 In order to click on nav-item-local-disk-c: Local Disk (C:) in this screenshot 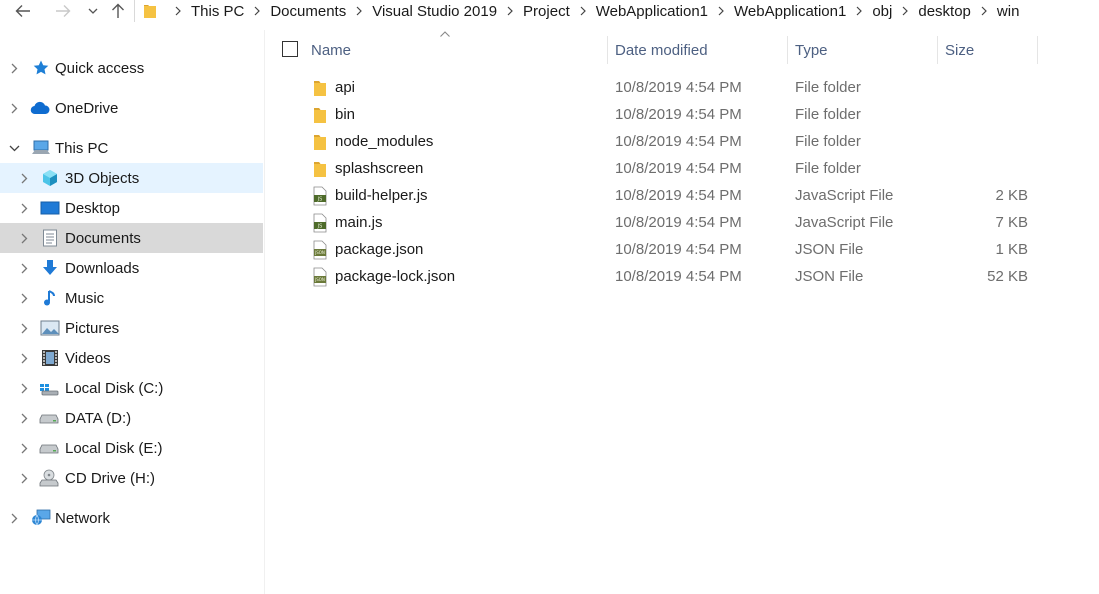, I will do `click(131, 388)`.